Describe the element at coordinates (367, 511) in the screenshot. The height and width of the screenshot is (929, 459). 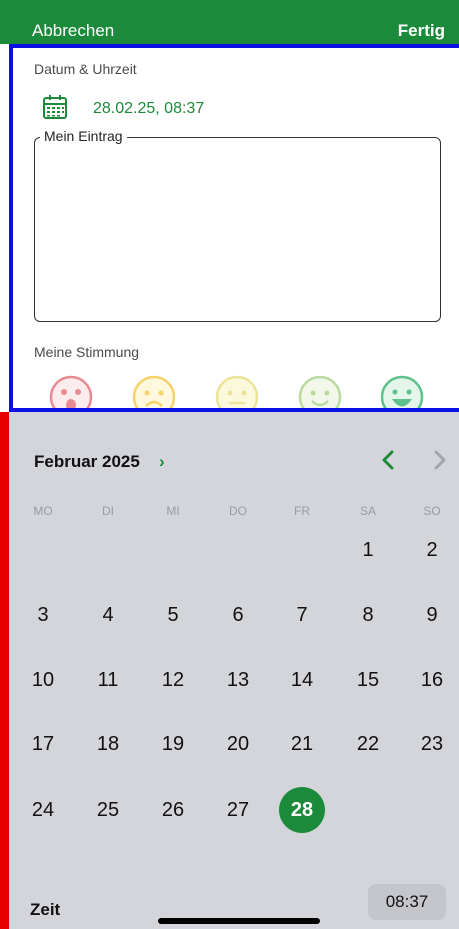
I see `weekday-sa: SA` at that location.